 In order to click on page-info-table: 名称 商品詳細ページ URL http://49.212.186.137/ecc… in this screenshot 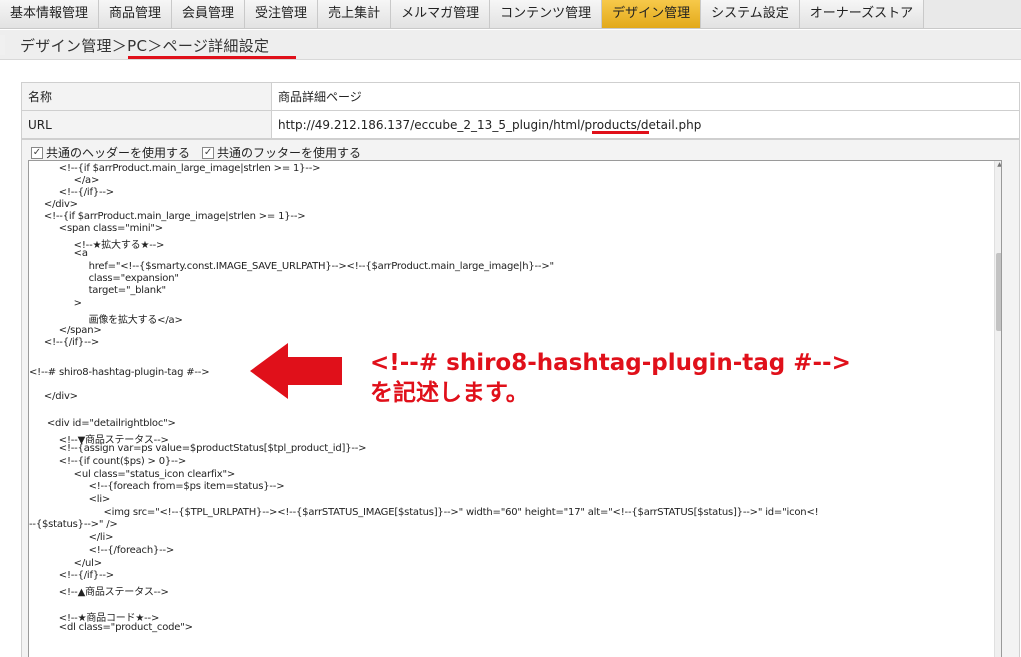, I will do `click(520, 110)`.